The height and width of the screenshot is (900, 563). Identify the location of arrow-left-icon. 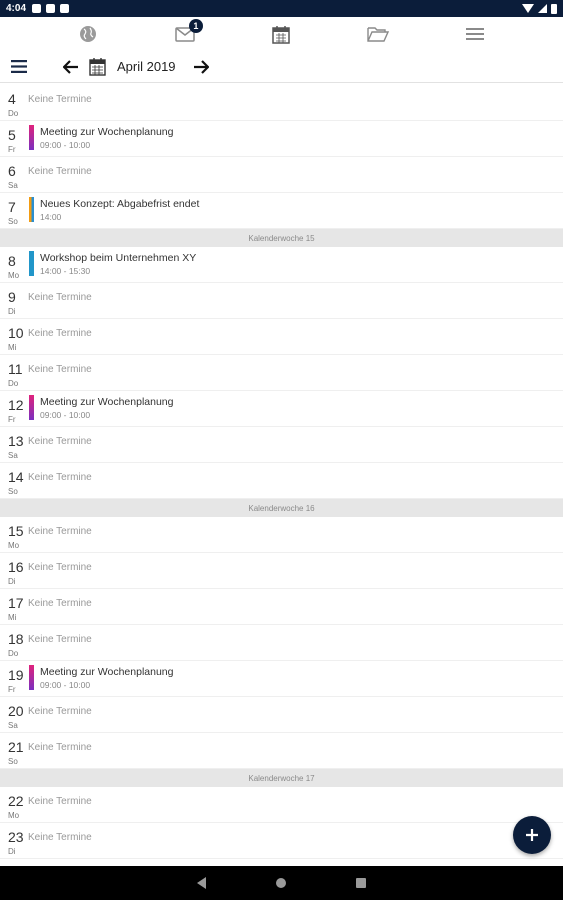
(70, 66).